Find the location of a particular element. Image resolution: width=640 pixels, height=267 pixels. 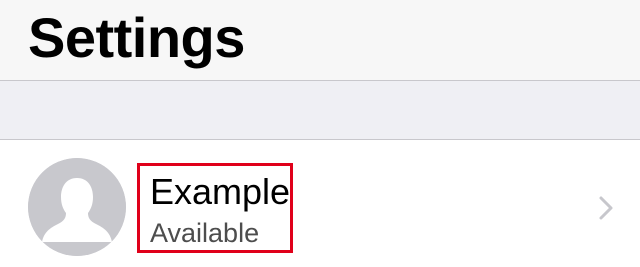

profile-name: Example is located at coordinates (220, 191).